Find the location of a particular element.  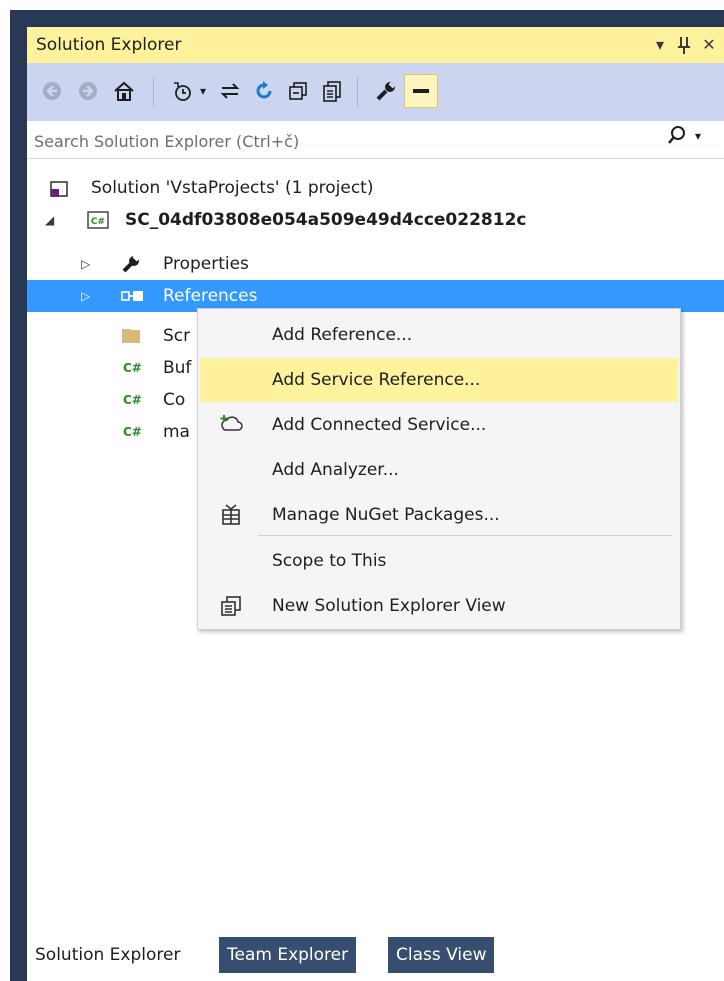

tree-item-solution: Solution 'VstaProjects' (1 project) is located at coordinates (375, 188).